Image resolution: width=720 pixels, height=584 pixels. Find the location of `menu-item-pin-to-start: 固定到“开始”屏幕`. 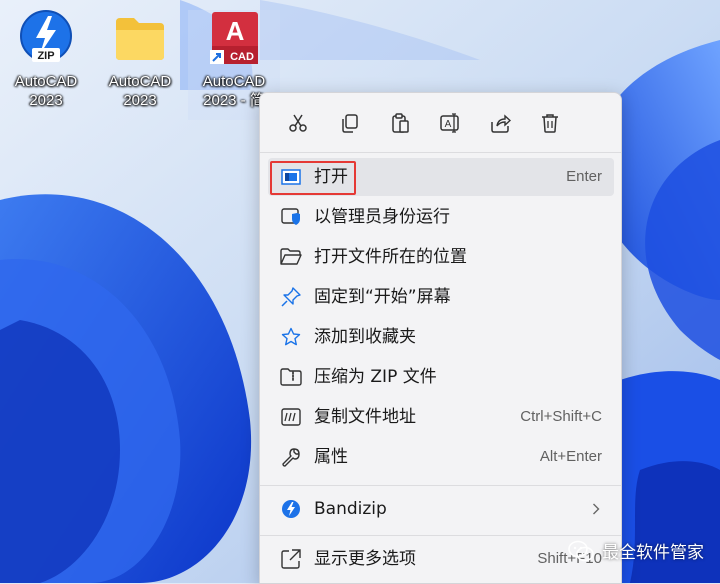

menu-item-pin-to-start: 固定到“开始”屏幕 is located at coordinates (441, 297).